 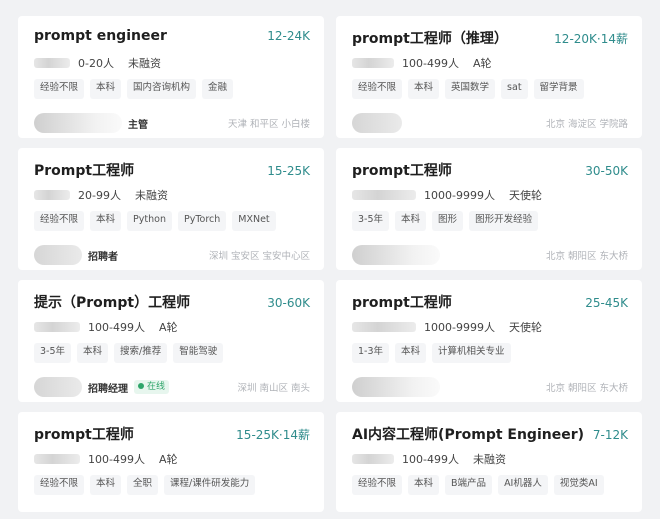 I want to click on job-tag: 留学背景, so click(x=558, y=89).